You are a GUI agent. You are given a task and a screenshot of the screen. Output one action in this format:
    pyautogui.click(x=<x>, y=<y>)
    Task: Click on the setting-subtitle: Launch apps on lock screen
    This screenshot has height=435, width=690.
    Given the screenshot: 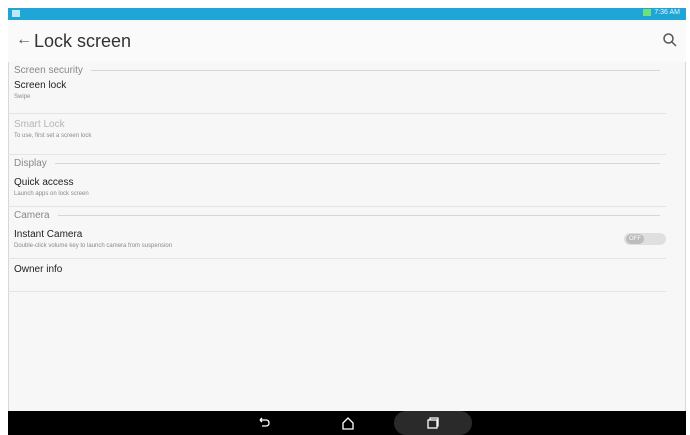 What is the action you would take?
    pyautogui.click(x=51, y=194)
    